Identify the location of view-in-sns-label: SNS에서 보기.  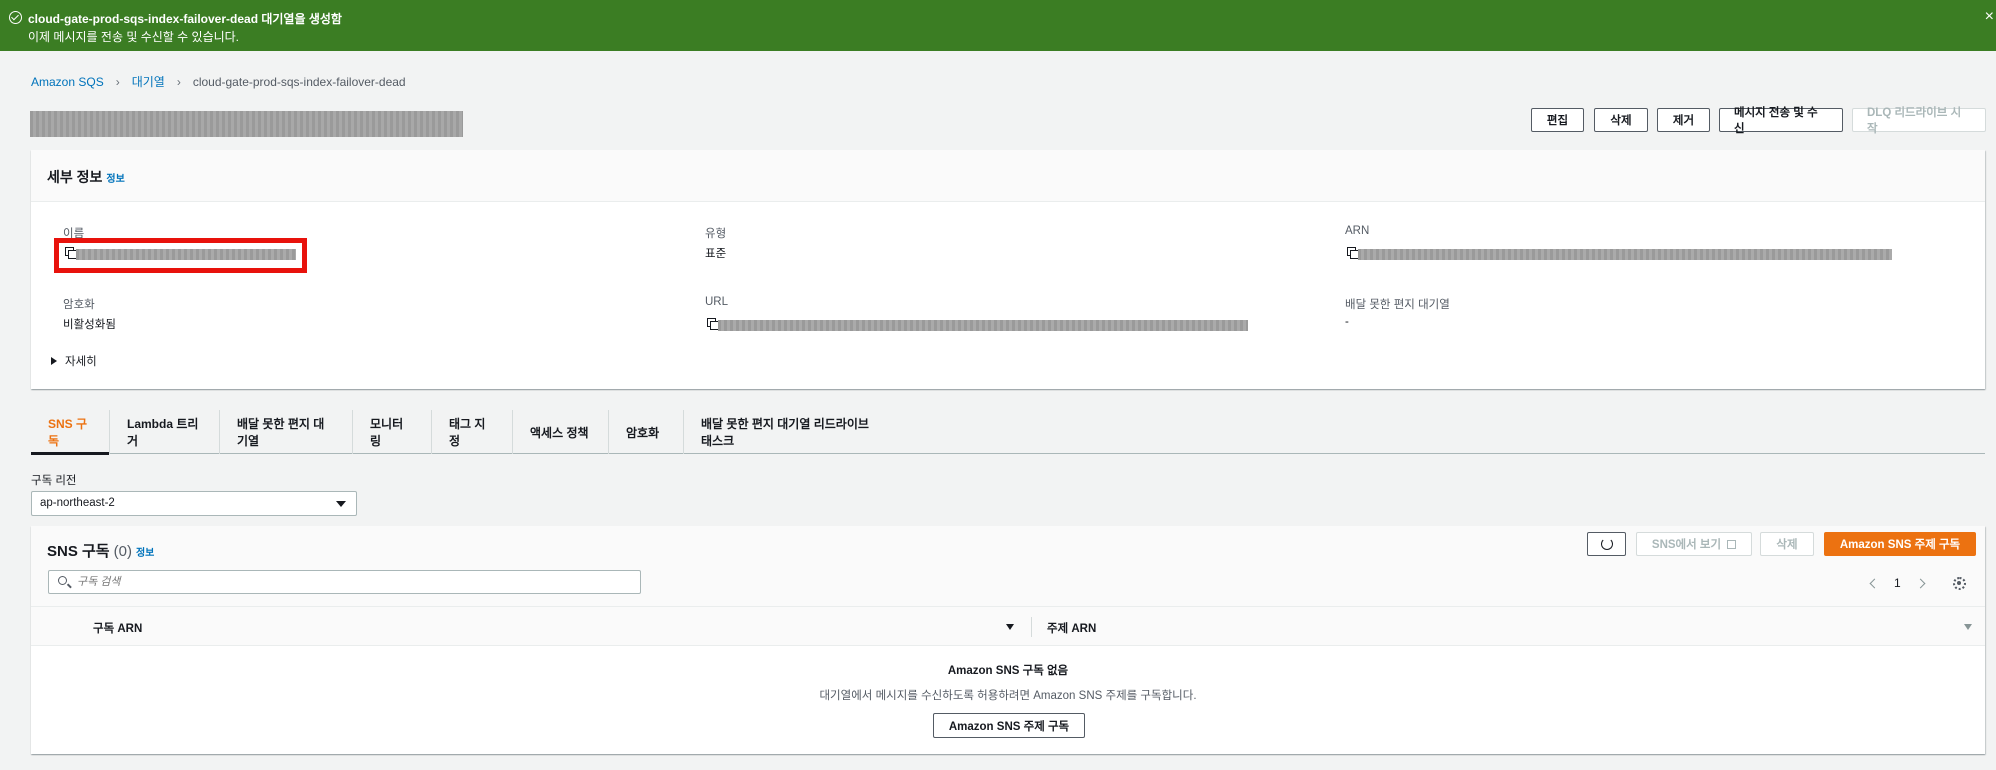
(1686, 545).